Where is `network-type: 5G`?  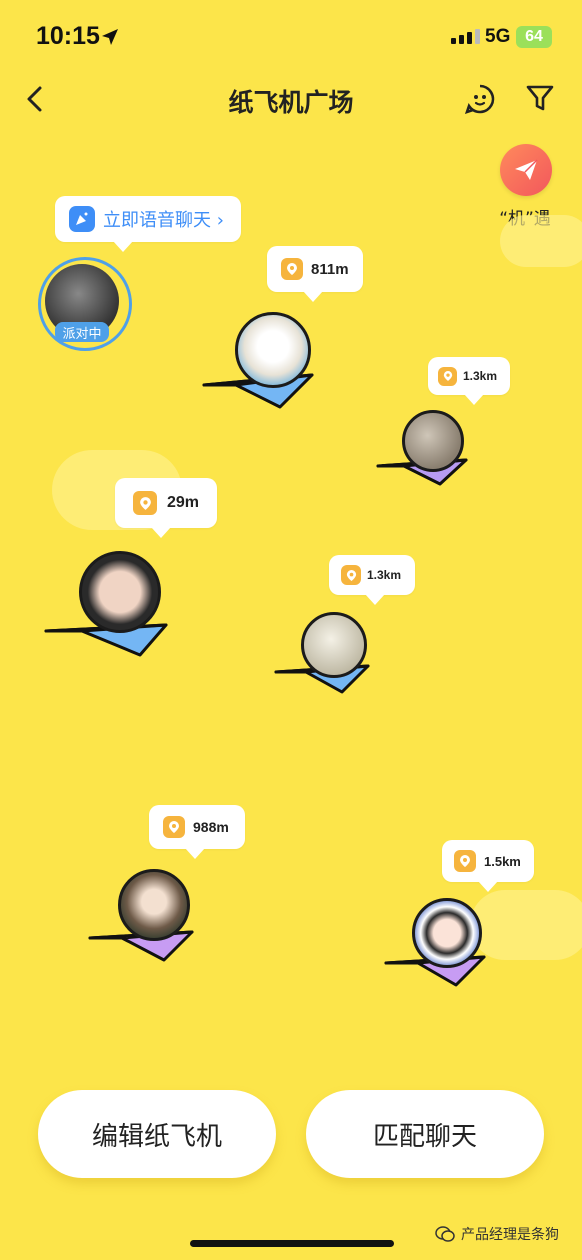 network-type: 5G is located at coordinates (498, 36).